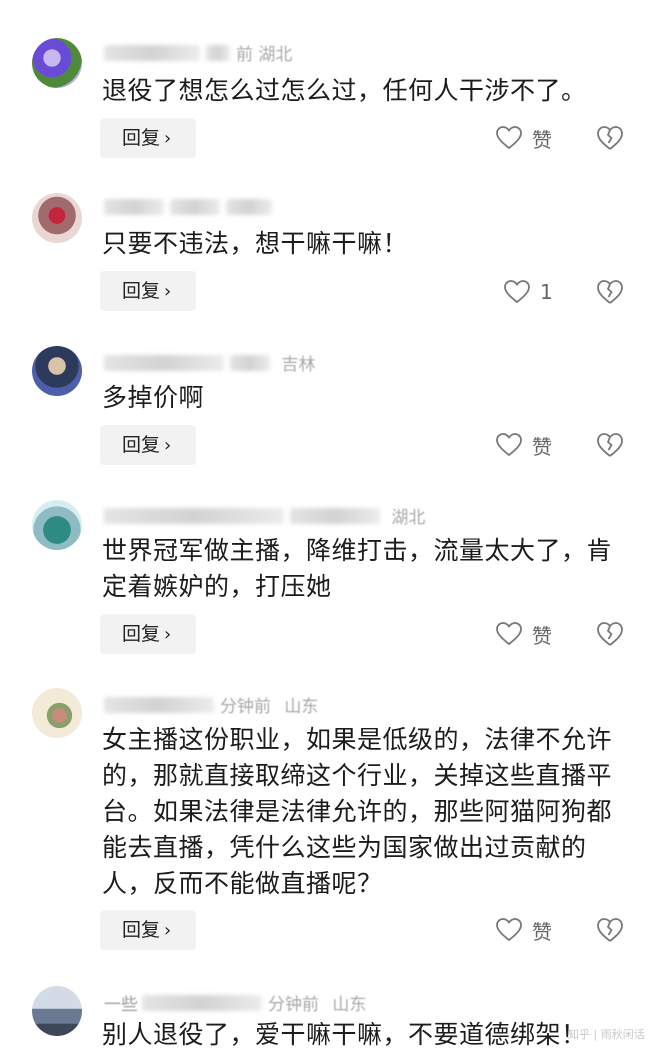 The width and height of the screenshot is (660, 1053). Describe the element at coordinates (546, 292) in the screenshot. I see `like-count: 1` at that location.